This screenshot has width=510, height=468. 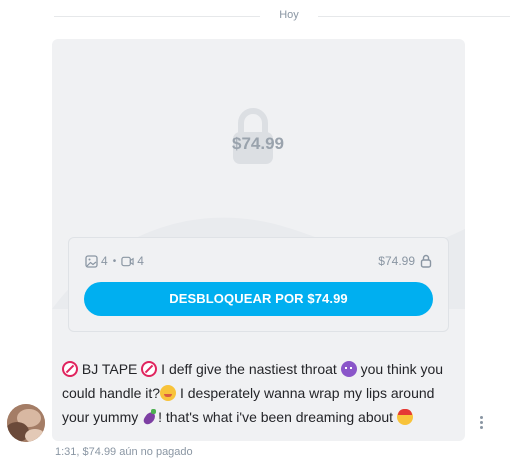 What do you see at coordinates (168, 393) in the screenshot?
I see `drooling-face-emoji` at bounding box center [168, 393].